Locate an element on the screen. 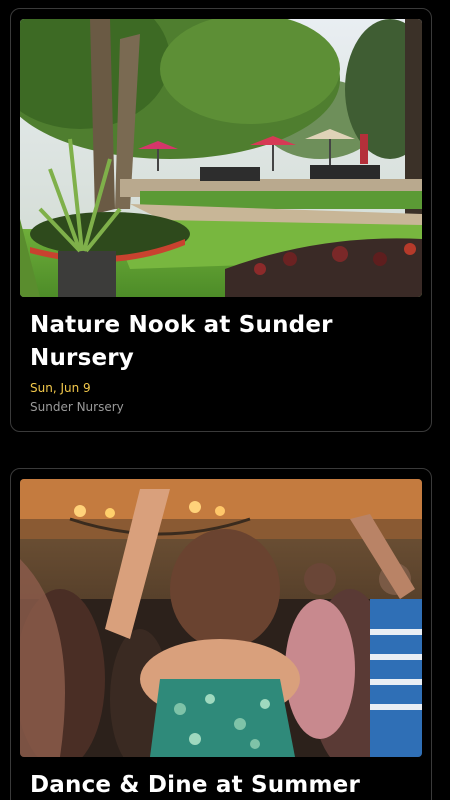 The image size is (450, 800). event-date: Sun, Jun 9 is located at coordinates (60, 388).